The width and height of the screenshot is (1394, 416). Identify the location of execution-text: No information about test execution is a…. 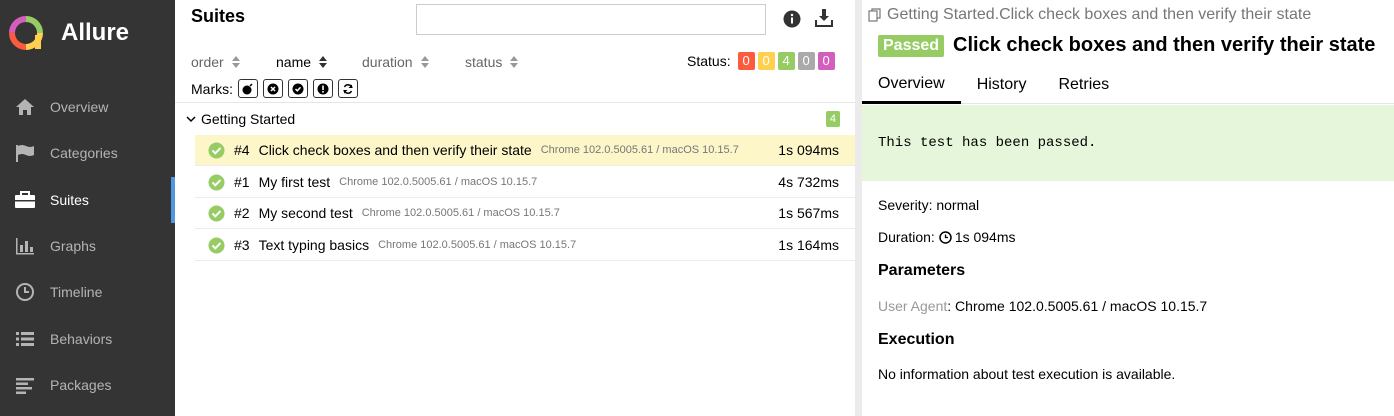
(1027, 374).